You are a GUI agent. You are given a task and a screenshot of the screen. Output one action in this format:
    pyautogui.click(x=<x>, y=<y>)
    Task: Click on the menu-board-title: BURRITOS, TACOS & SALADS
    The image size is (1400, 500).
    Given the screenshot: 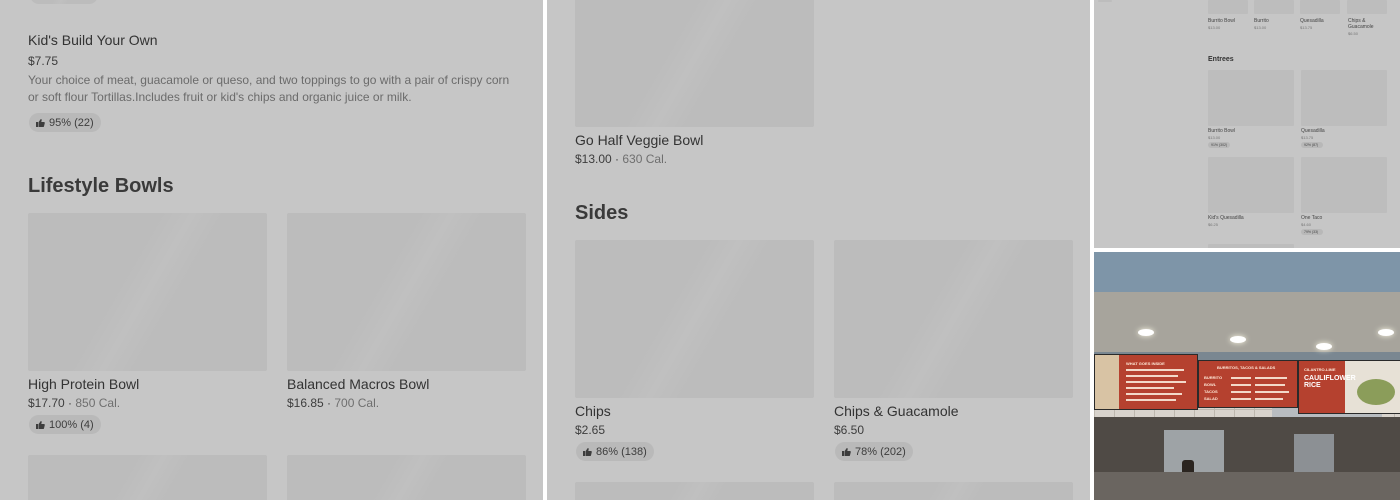 What is the action you would take?
    pyautogui.click(x=1246, y=367)
    